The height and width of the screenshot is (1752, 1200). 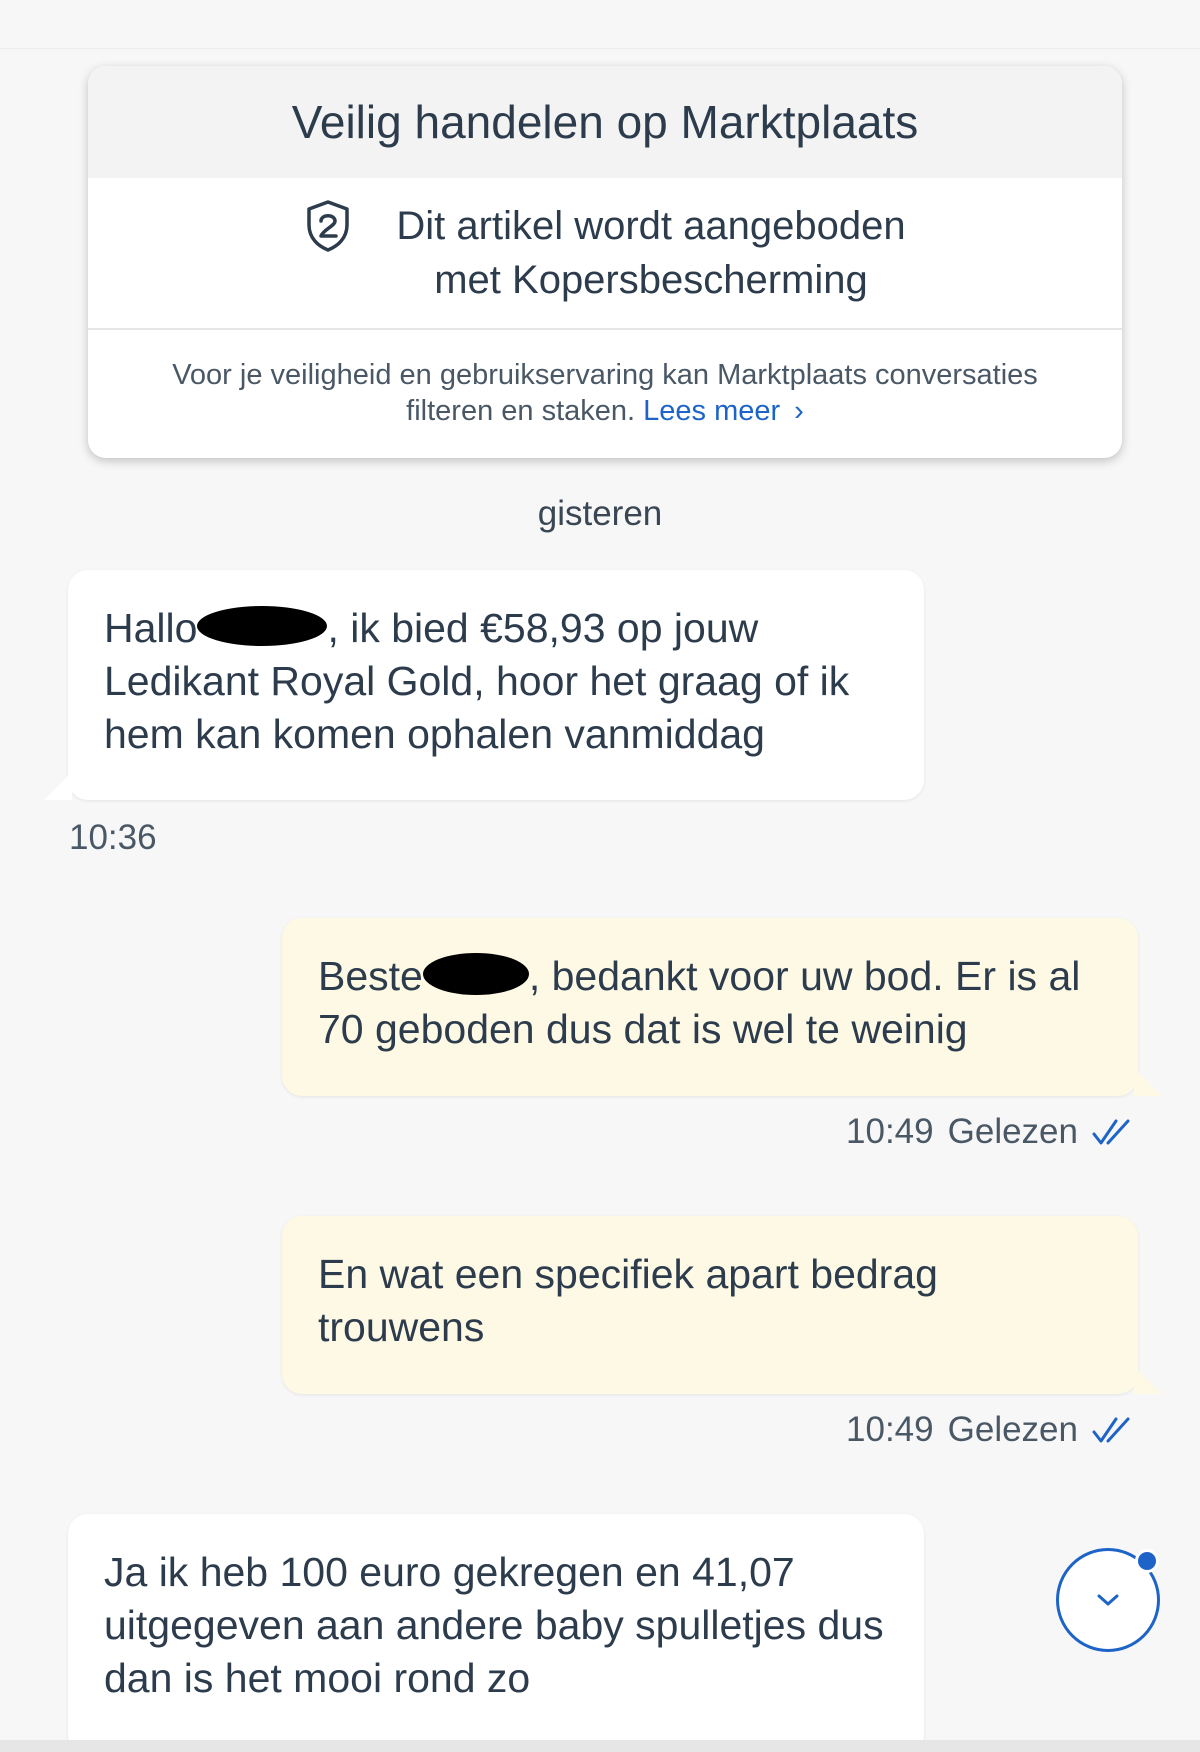 I want to click on scroll-to-bottom-button, so click(x=1108, y=1600).